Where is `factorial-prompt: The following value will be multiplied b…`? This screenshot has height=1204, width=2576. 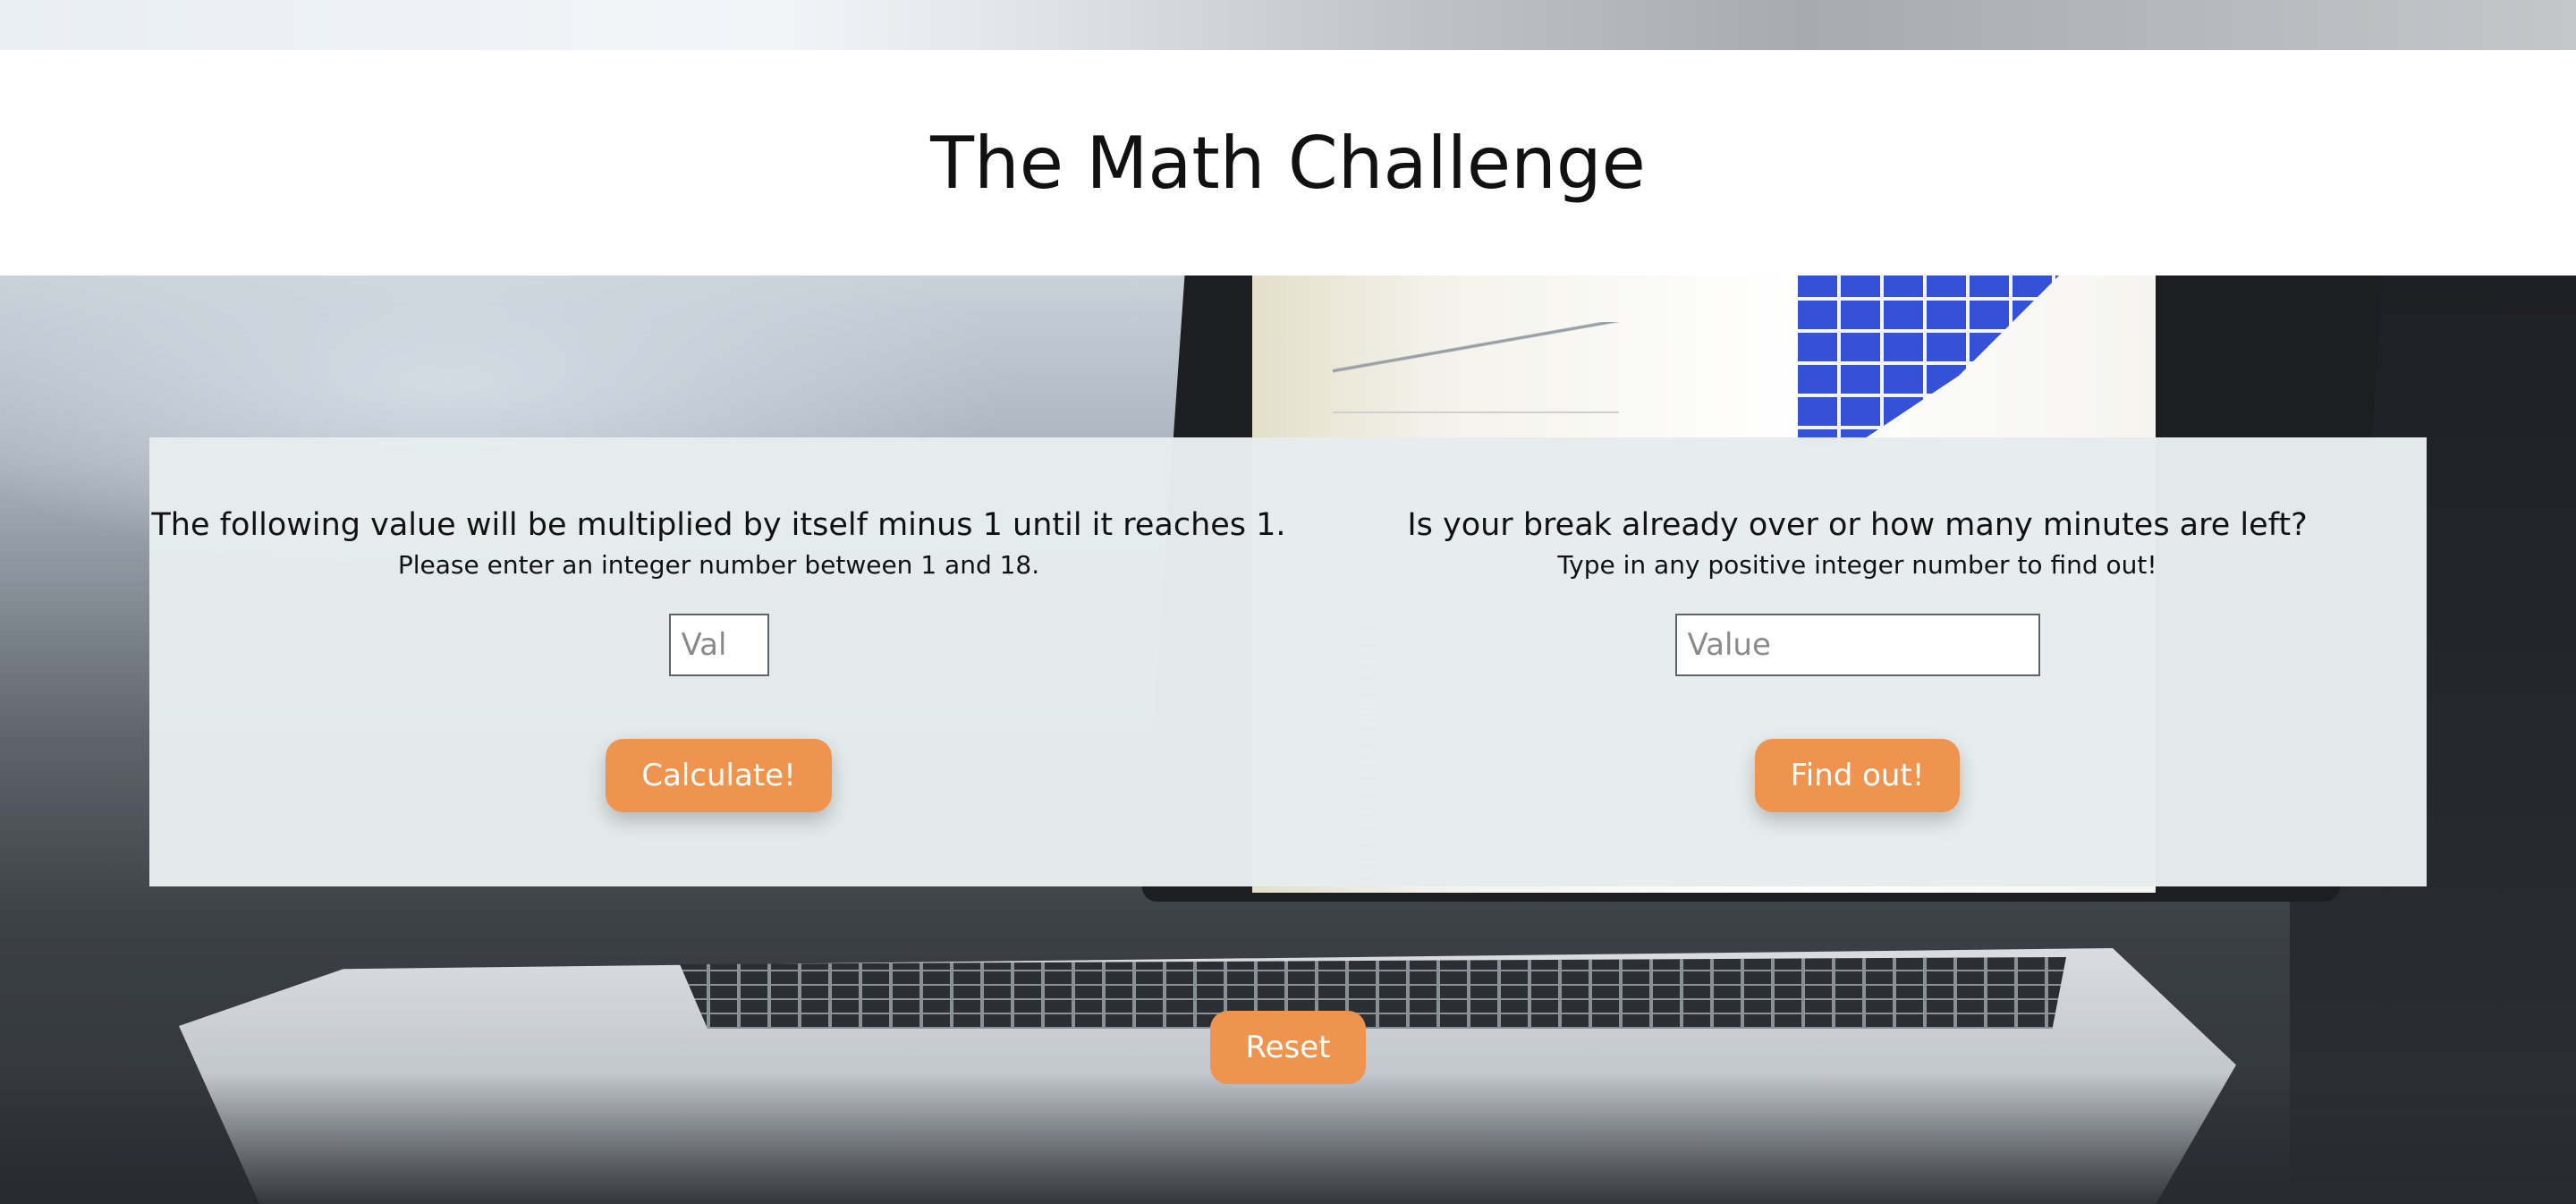
factorial-prompt: The following value will be multiplied b… is located at coordinates (718, 525).